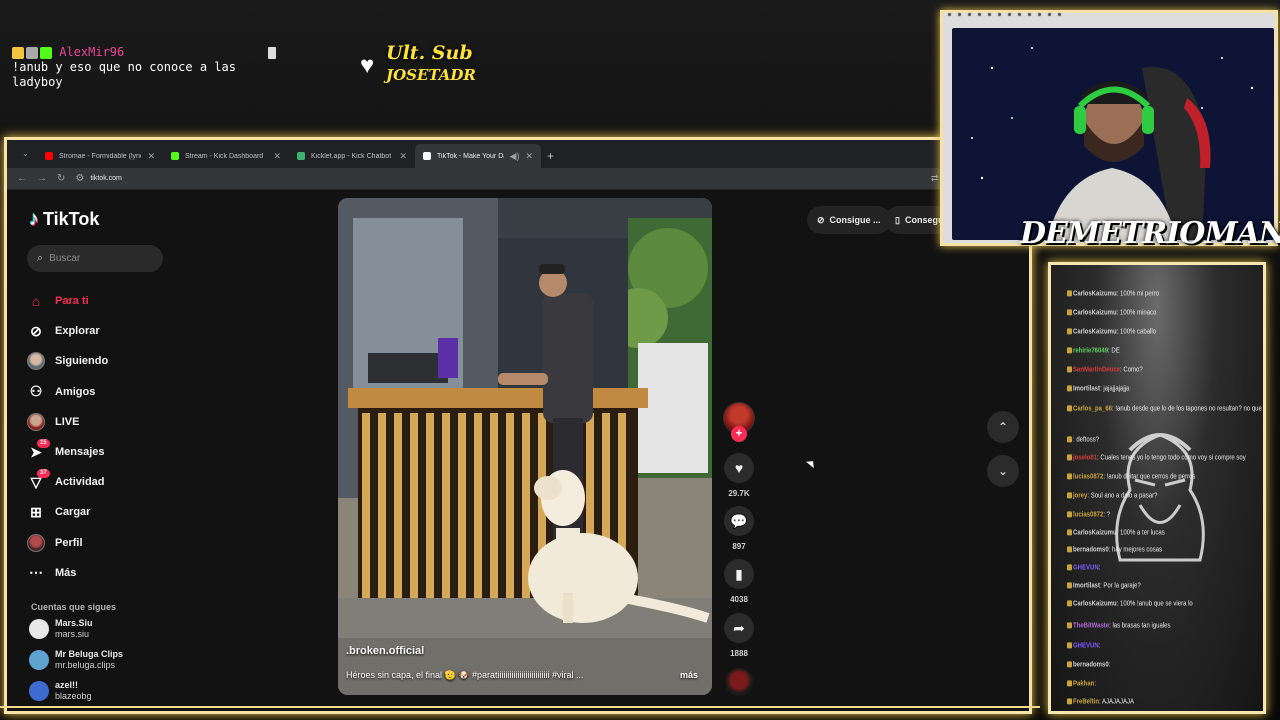  Describe the element at coordinates (74, 623) in the screenshot. I see `account-name: Mars.Siu` at that location.